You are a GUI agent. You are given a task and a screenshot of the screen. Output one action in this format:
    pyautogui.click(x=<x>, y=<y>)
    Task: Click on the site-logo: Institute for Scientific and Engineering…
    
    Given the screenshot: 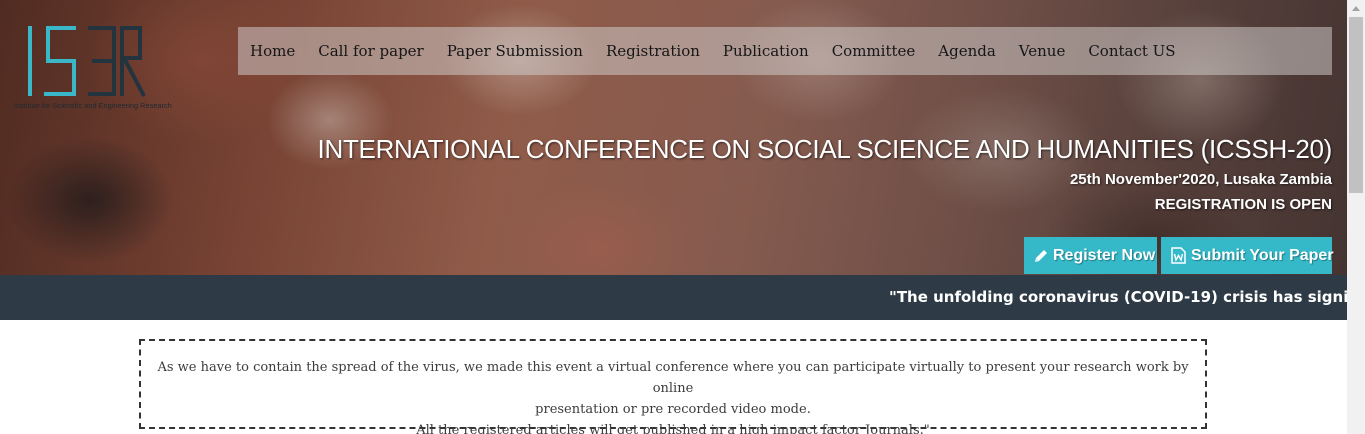 What is the action you would take?
    pyautogui.click(x=92, y=69)
    